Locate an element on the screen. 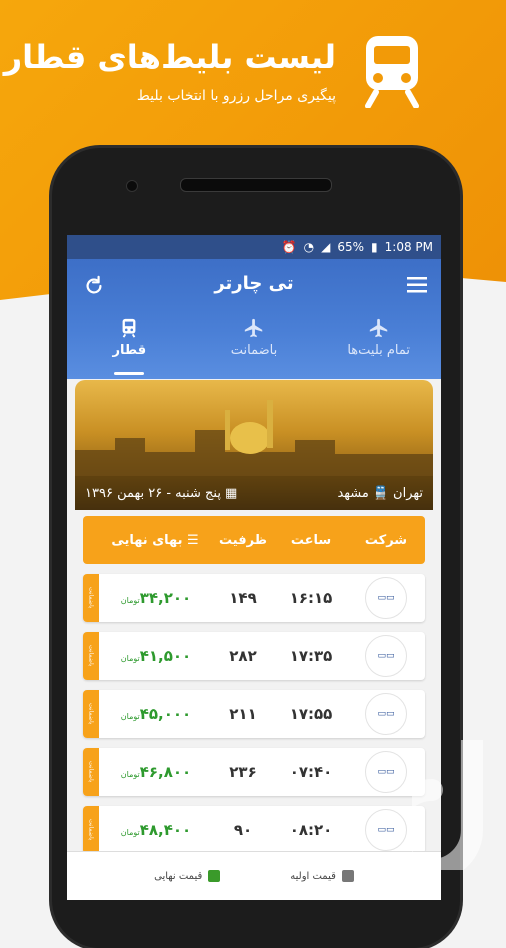 The image size is (506, 948). header-time: ساعت is located at coordinates (311, 540).